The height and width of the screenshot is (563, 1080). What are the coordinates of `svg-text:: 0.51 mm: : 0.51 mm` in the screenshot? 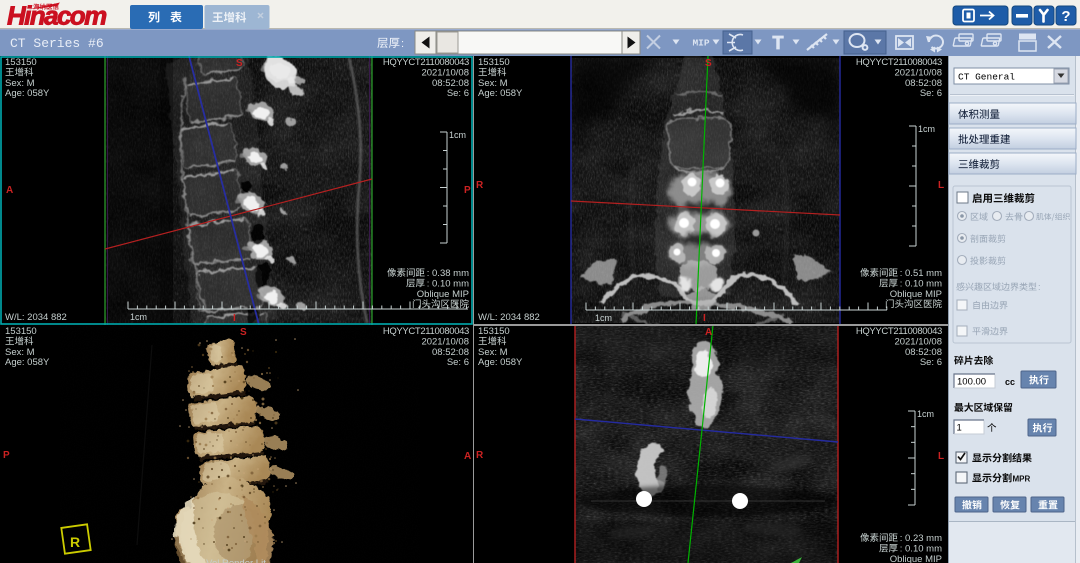 It's located at (921, 273).